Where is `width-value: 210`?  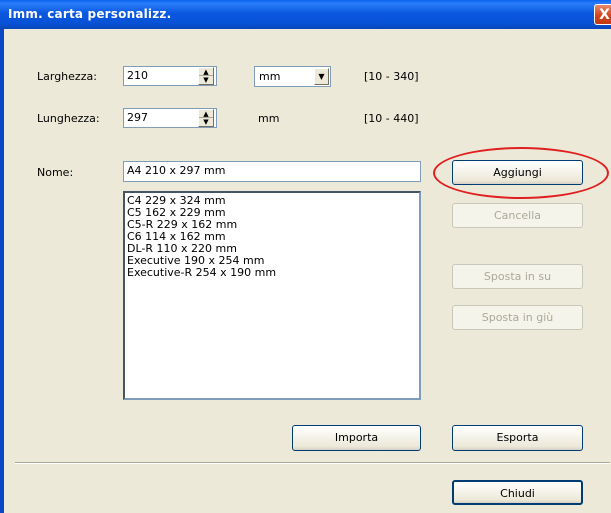
width-value: 210 is located at coordinates (137, 75).